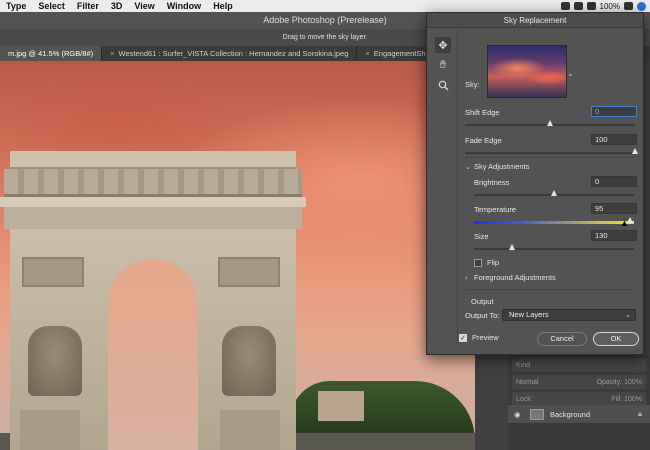 Image resolution: width=650 pixels, height=450 pixels. I want to click on fade-edge-slider-thumb, so click(634, 151).